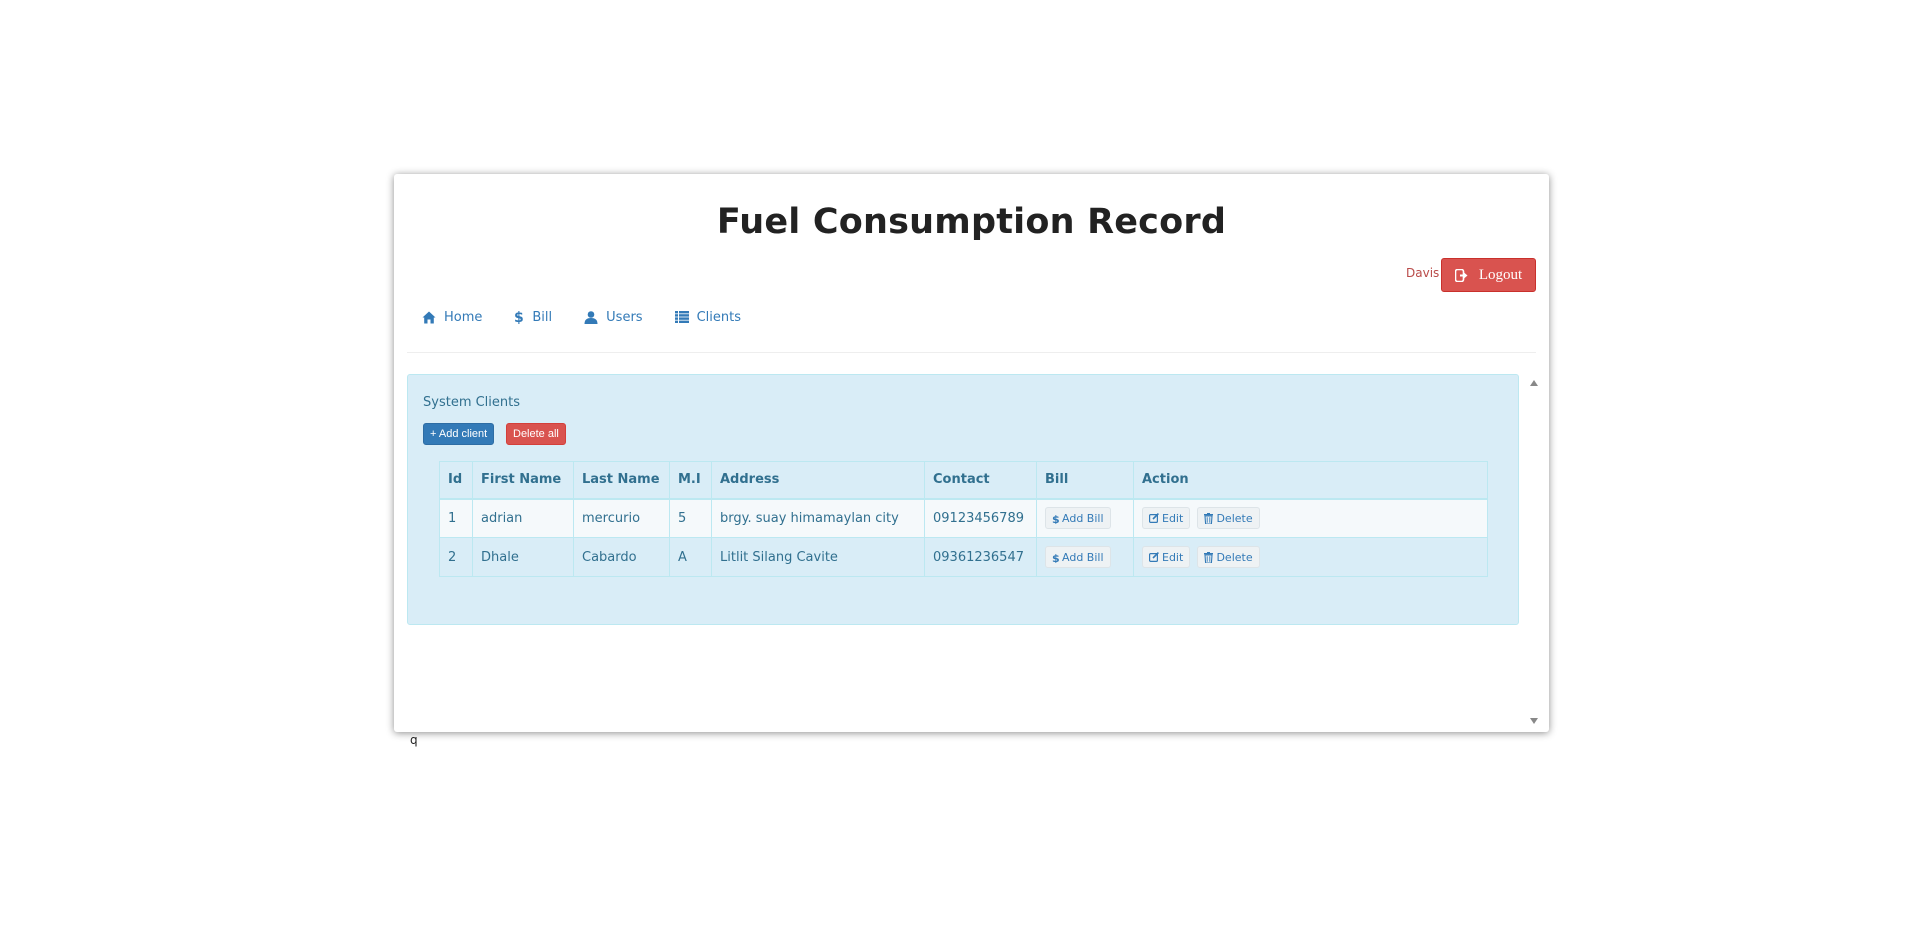  I want to click on column-header: M.I, so click(690, 480).